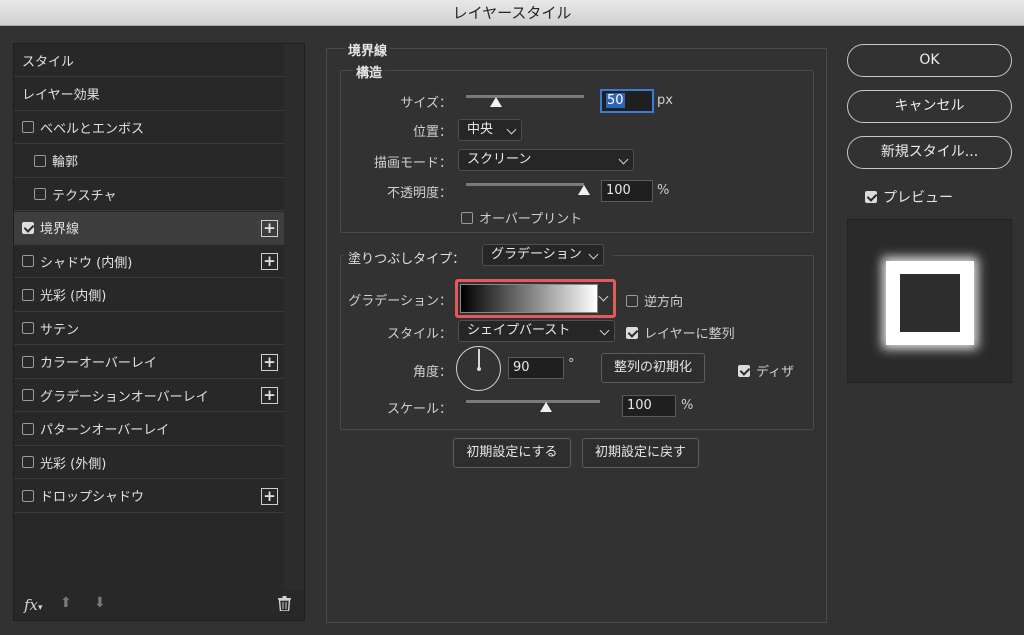 The width and height of the screenshot is (1024, 635). Describe the element at coordinates (73, 464) in the screenshot. I see `style-list-item-label: 光彩 (外側)` at that location.